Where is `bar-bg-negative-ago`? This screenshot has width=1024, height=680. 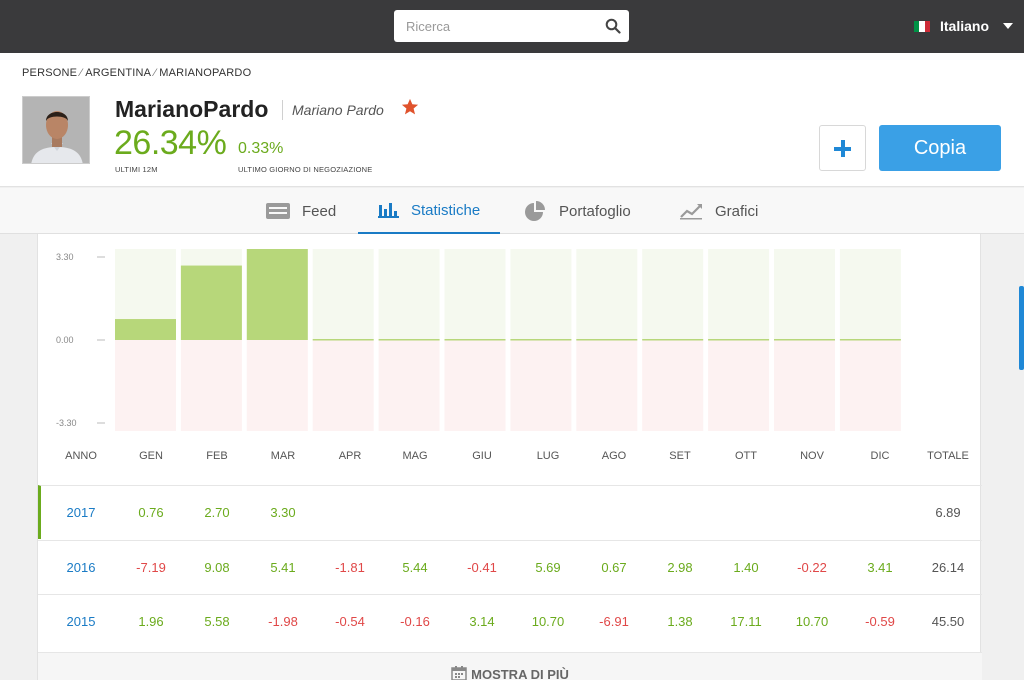 bar-bg-negative-ago is located at coordinates (607, 385).